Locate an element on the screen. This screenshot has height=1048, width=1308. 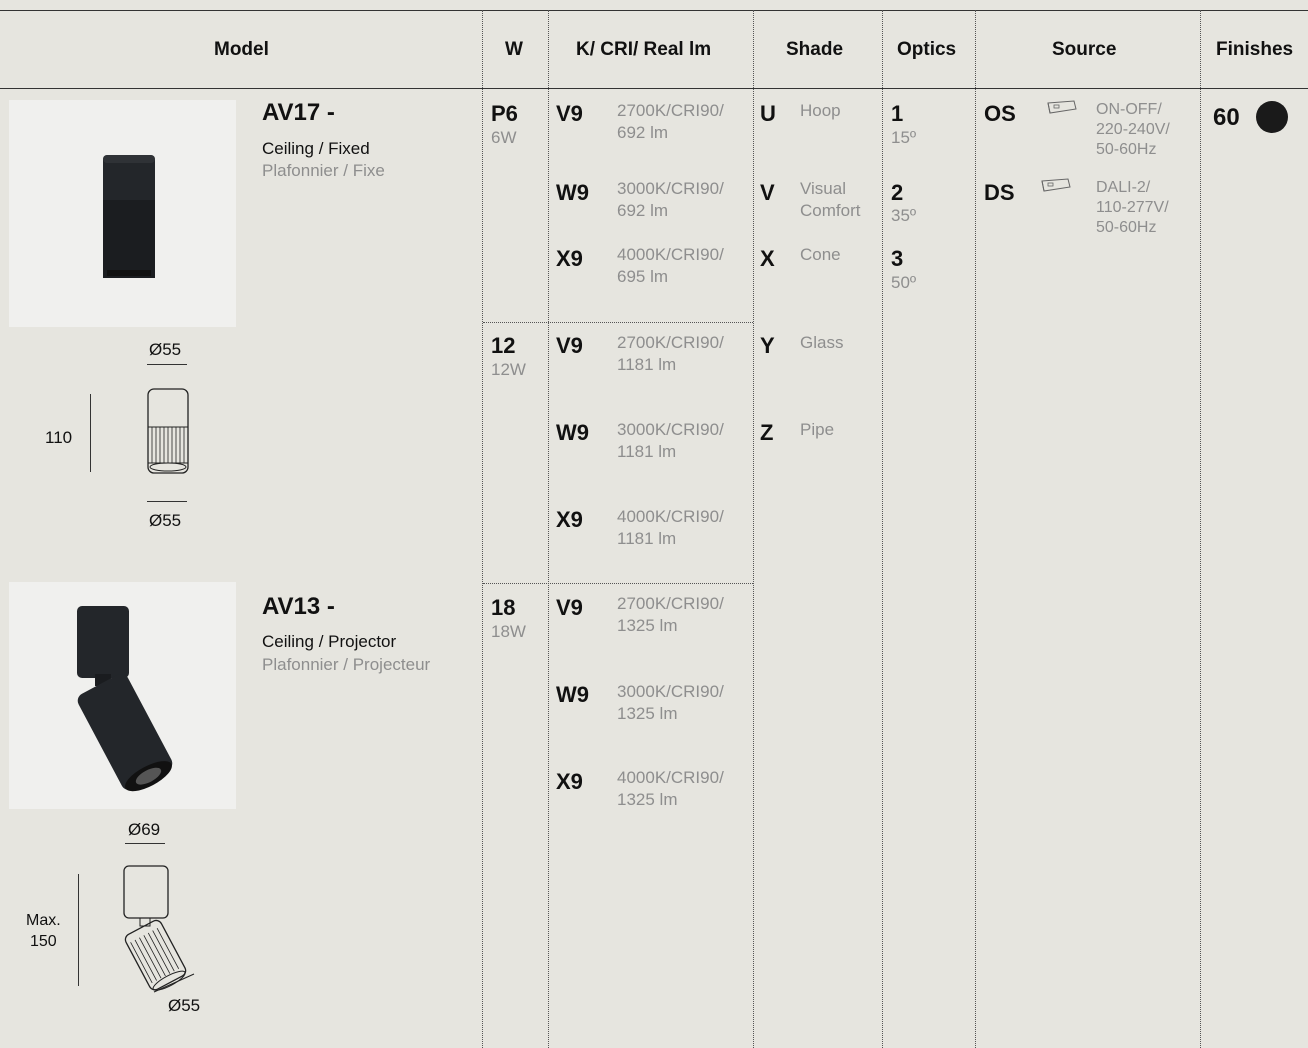
source-code: OS is located at coordinates (1000, 113).